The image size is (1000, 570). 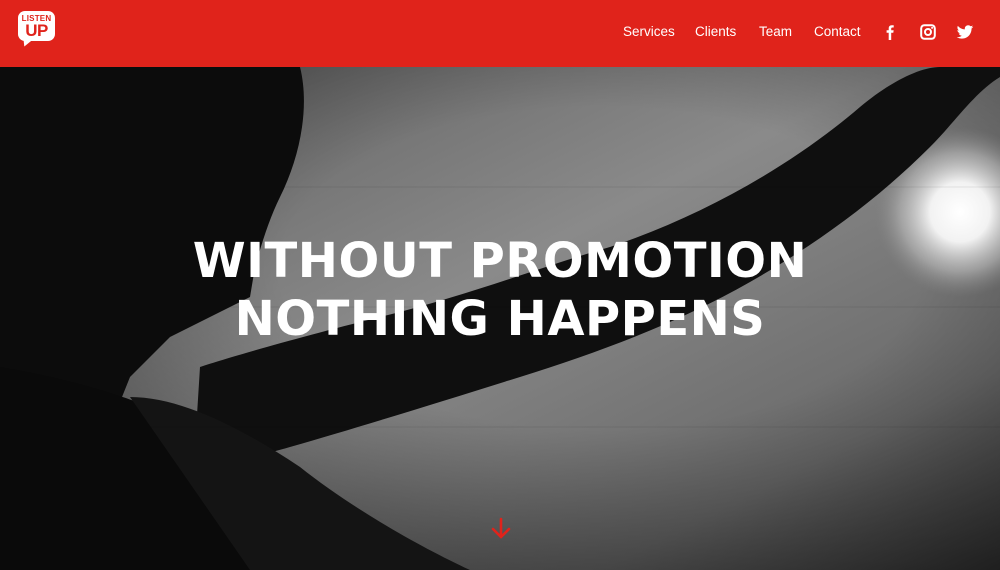 What do you see at coordinates (965, 32) in the screenshot?
I see `twitter-icon` at bounding box center [965, 32].